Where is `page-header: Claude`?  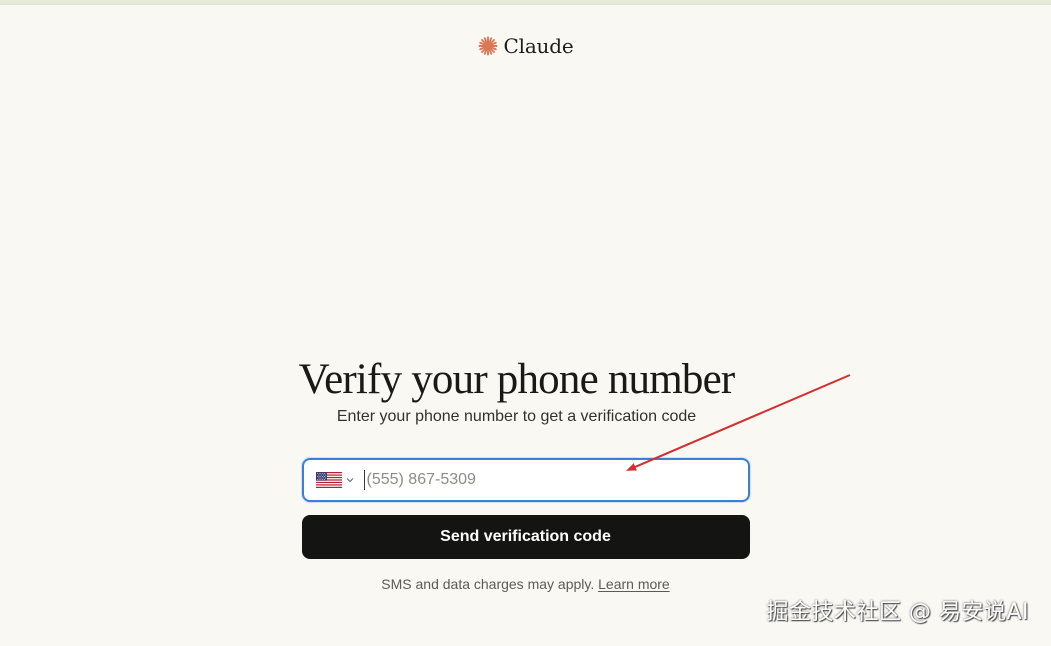
page-header: Claude is located at coordinates (525, 46).